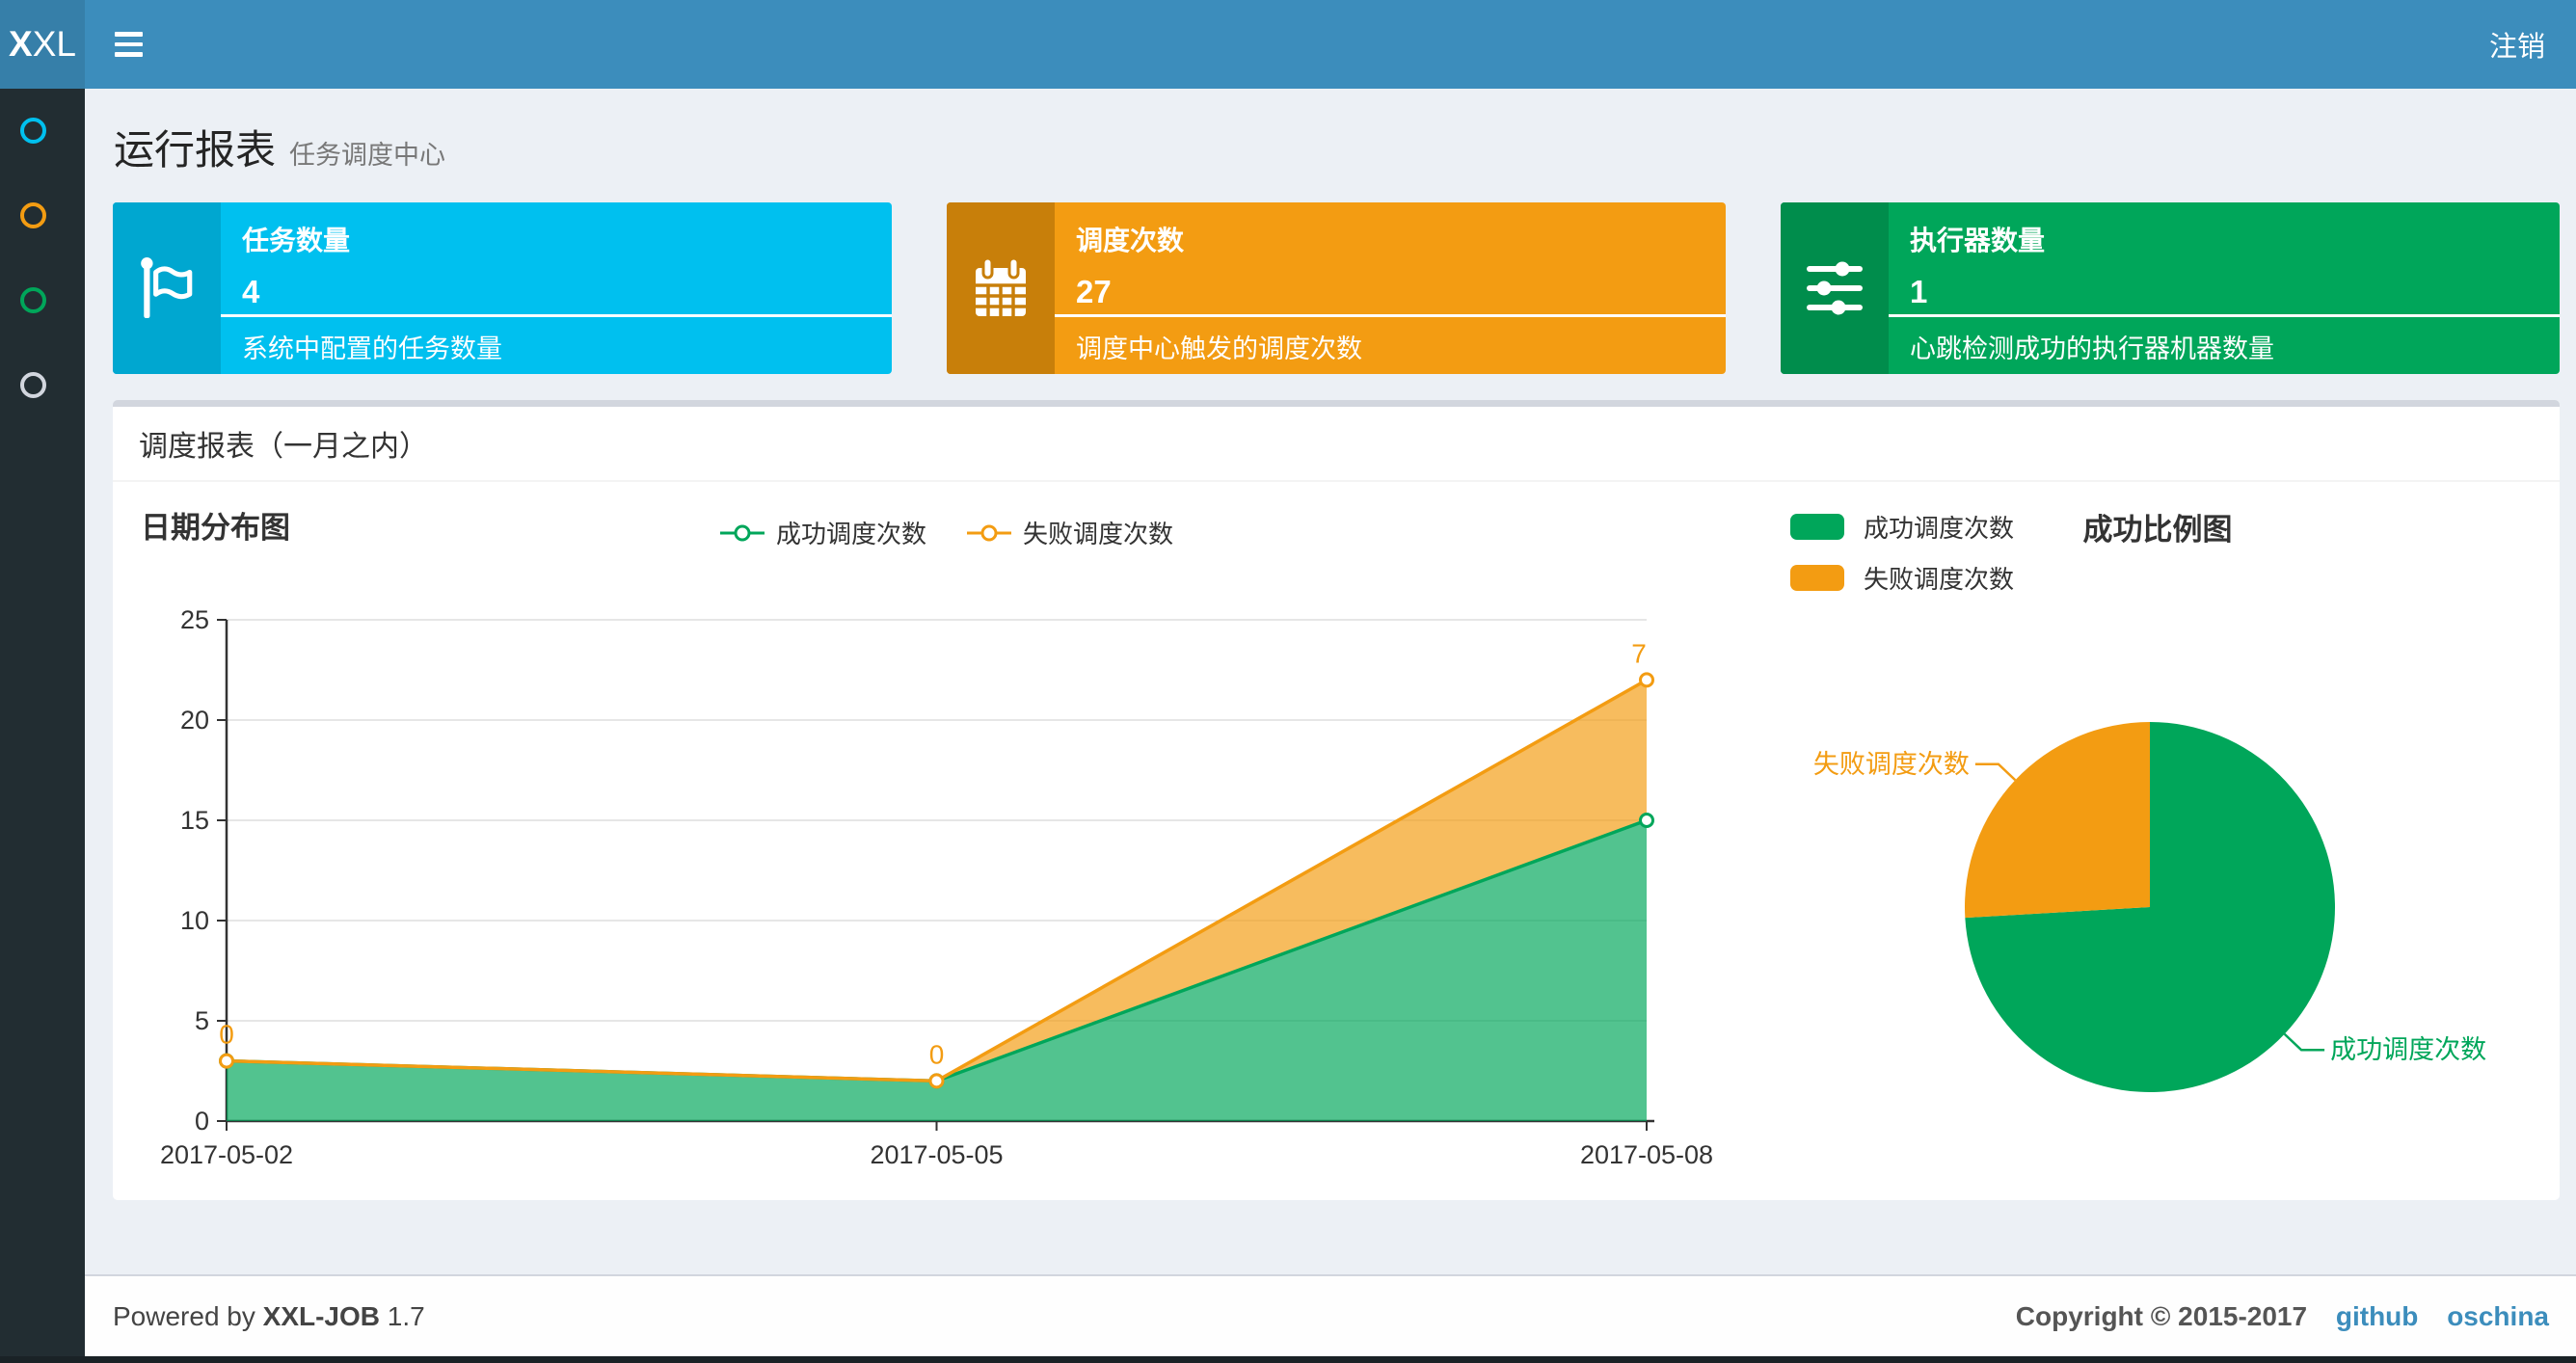 The image size is (2576, 1363). I want to click on svg-text: 5, so click(202, 1020).